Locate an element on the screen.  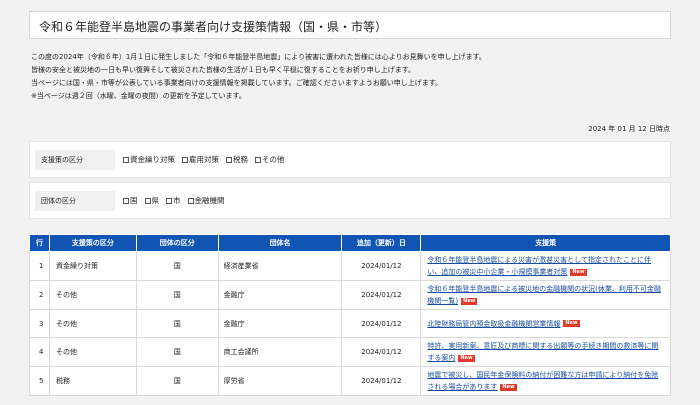
header-updated: 追加（更新）日 is located at coordinates (381, 243).